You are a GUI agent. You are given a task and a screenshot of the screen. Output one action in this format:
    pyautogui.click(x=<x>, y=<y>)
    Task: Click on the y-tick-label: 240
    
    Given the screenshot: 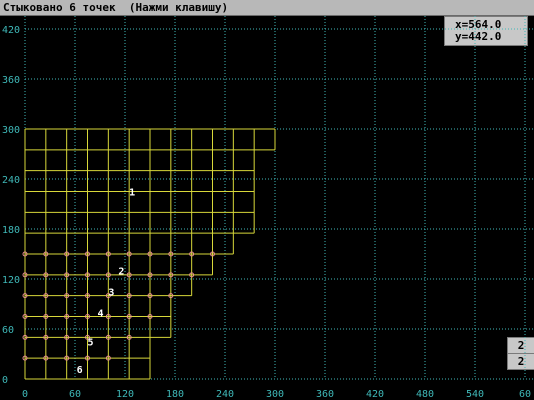 What is the action you would take?
    pyautogui.click(x=11, y=180)
    